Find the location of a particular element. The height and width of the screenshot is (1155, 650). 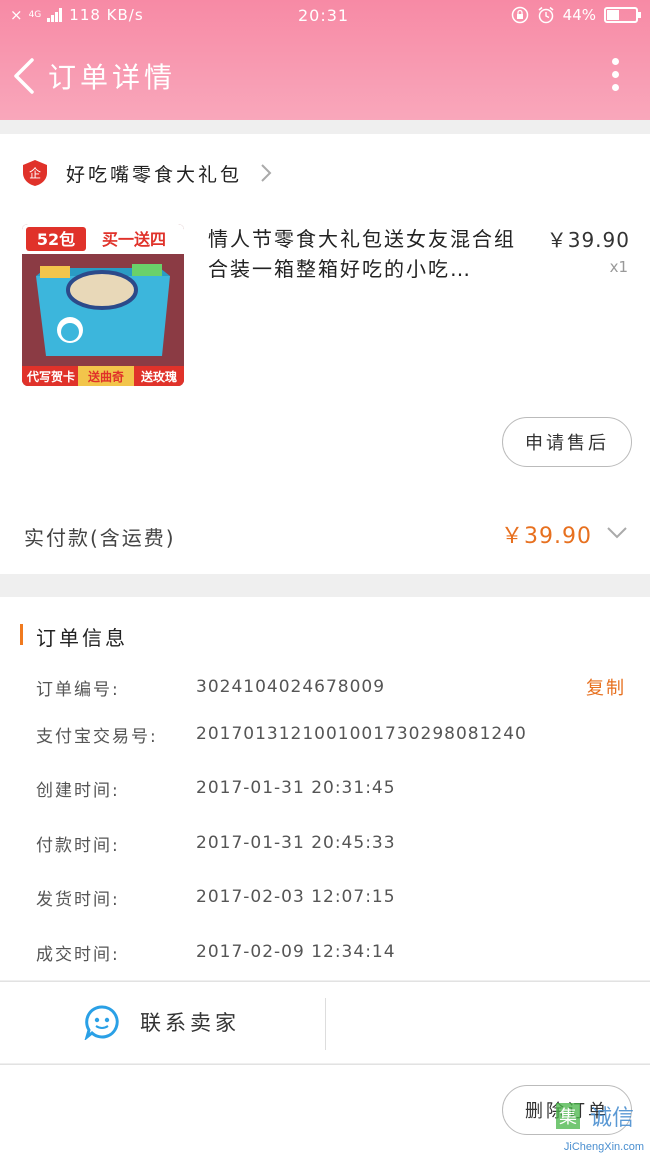

info-value: 2017-01-31 20:45:33 is located at coordinates (296, 843).